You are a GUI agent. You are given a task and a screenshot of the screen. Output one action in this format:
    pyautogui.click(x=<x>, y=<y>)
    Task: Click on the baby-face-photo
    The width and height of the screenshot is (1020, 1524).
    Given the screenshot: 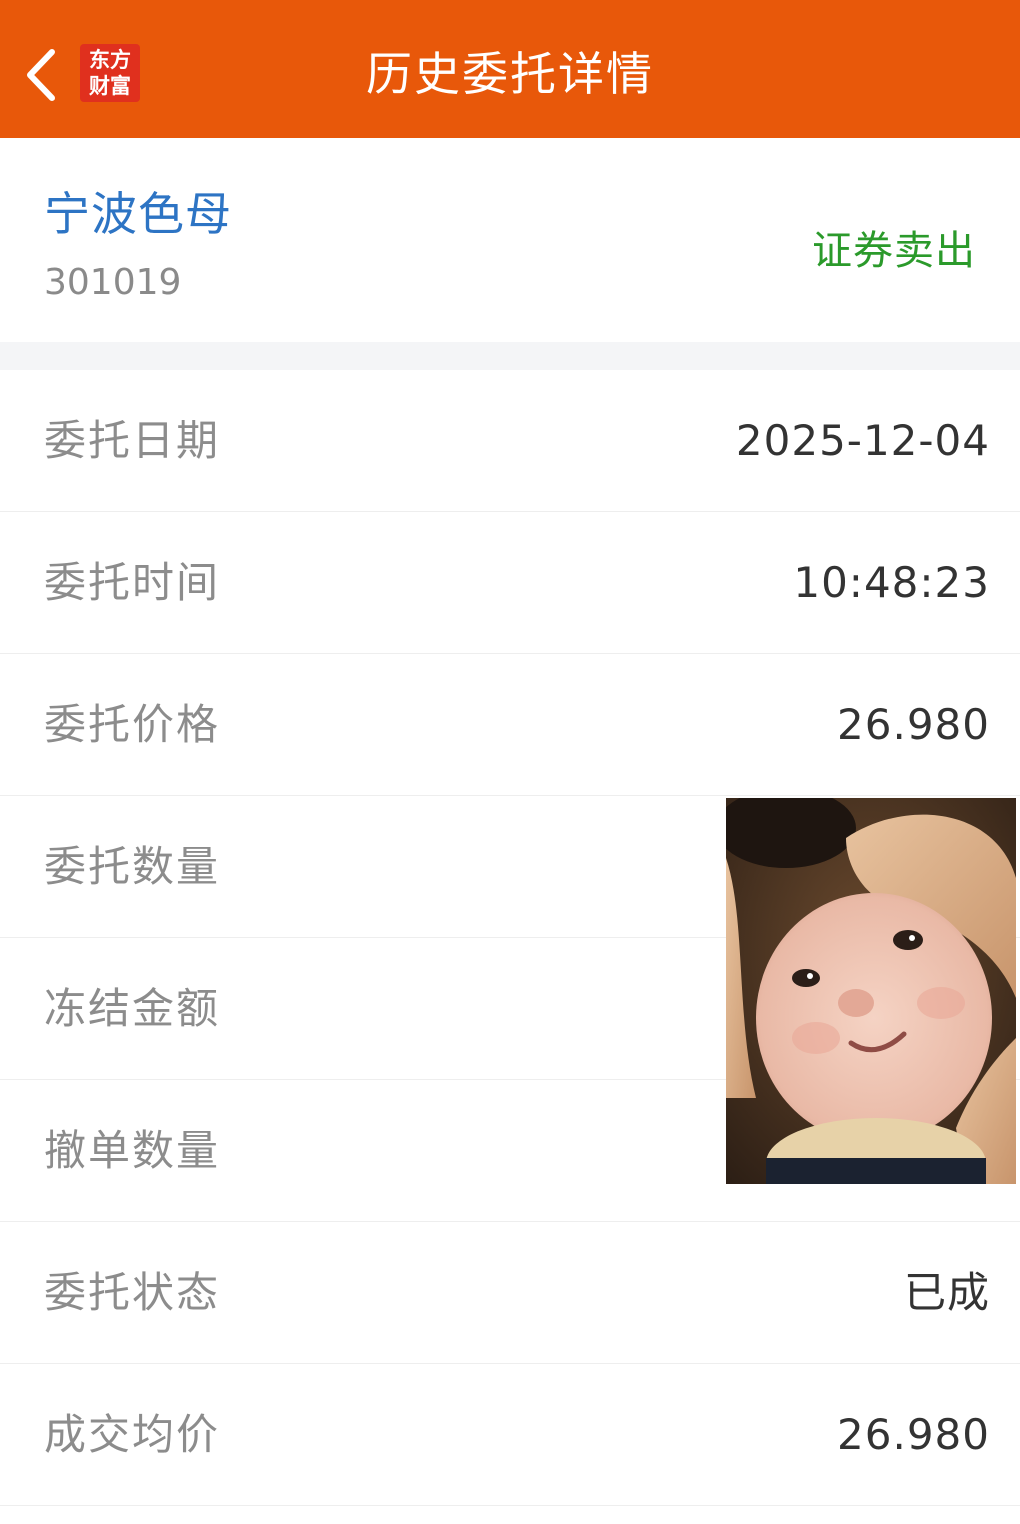 What is the action you would take?
    pyautogui.click(x=871, y=991)
    